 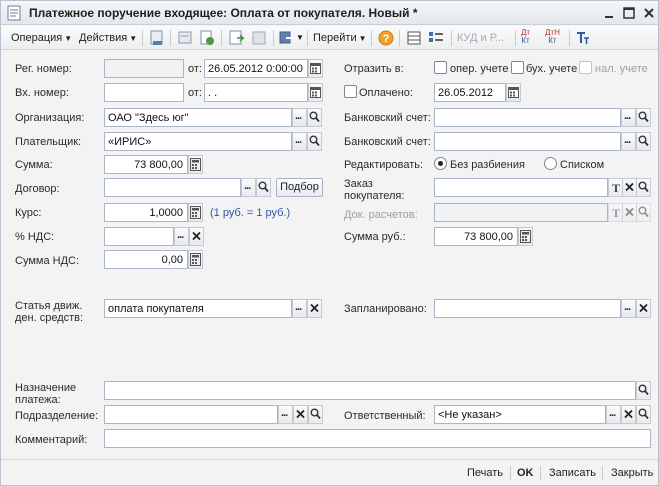 What do you see at coordinates (649, 13) in the screenshot?
I see `close-icon` at bounding box center [649, 13].